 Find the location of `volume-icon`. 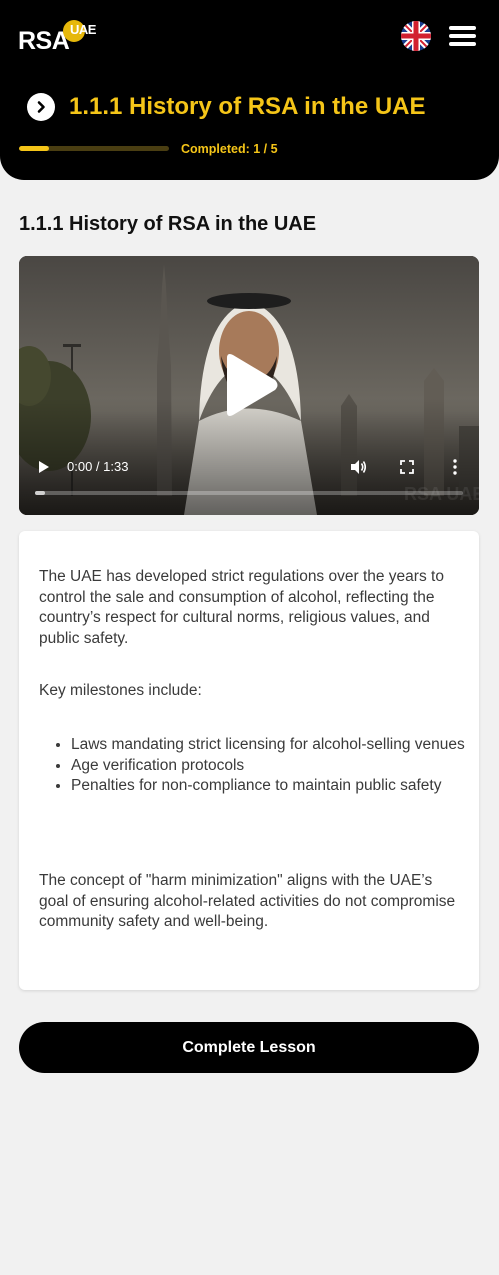

volume-icon is located at coordinates (358, 467).